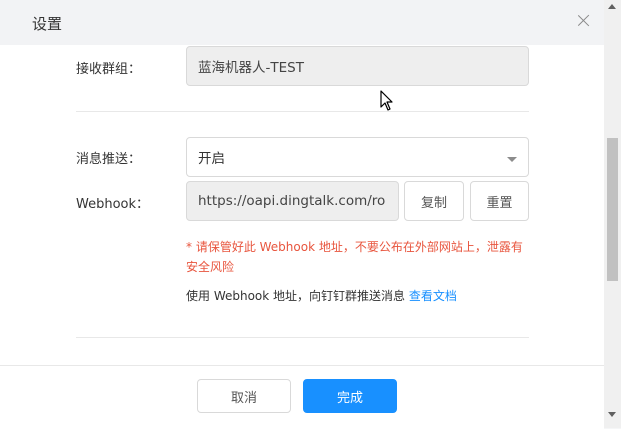 The height and width of the screenshot is (429, 621). I want to click on scroll-down-icon, so click(612, 414).